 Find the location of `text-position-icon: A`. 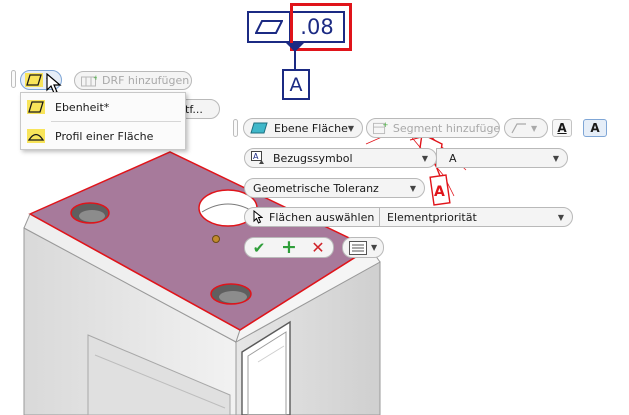

text-position-icon: A is located at coordinates (595, 128).